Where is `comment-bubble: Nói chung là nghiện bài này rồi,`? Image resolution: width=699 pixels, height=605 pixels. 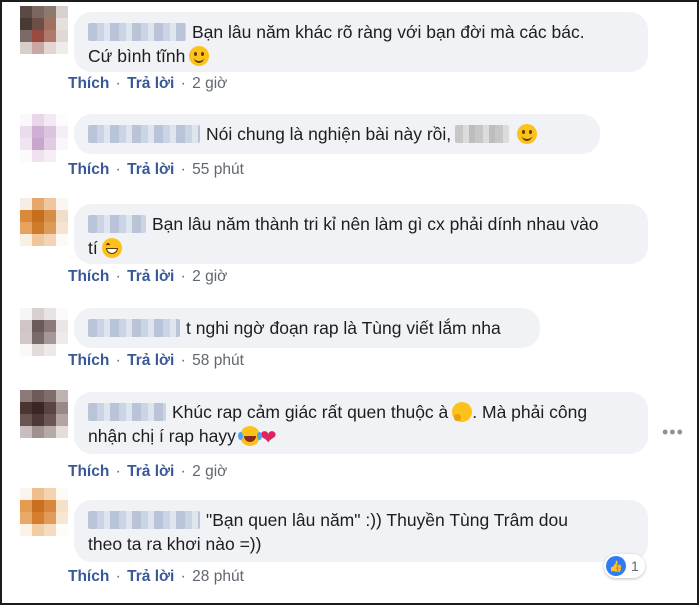
comment-bubble: Nói chung là nghiện bài này rồi, is located at coordinates (337, 134).